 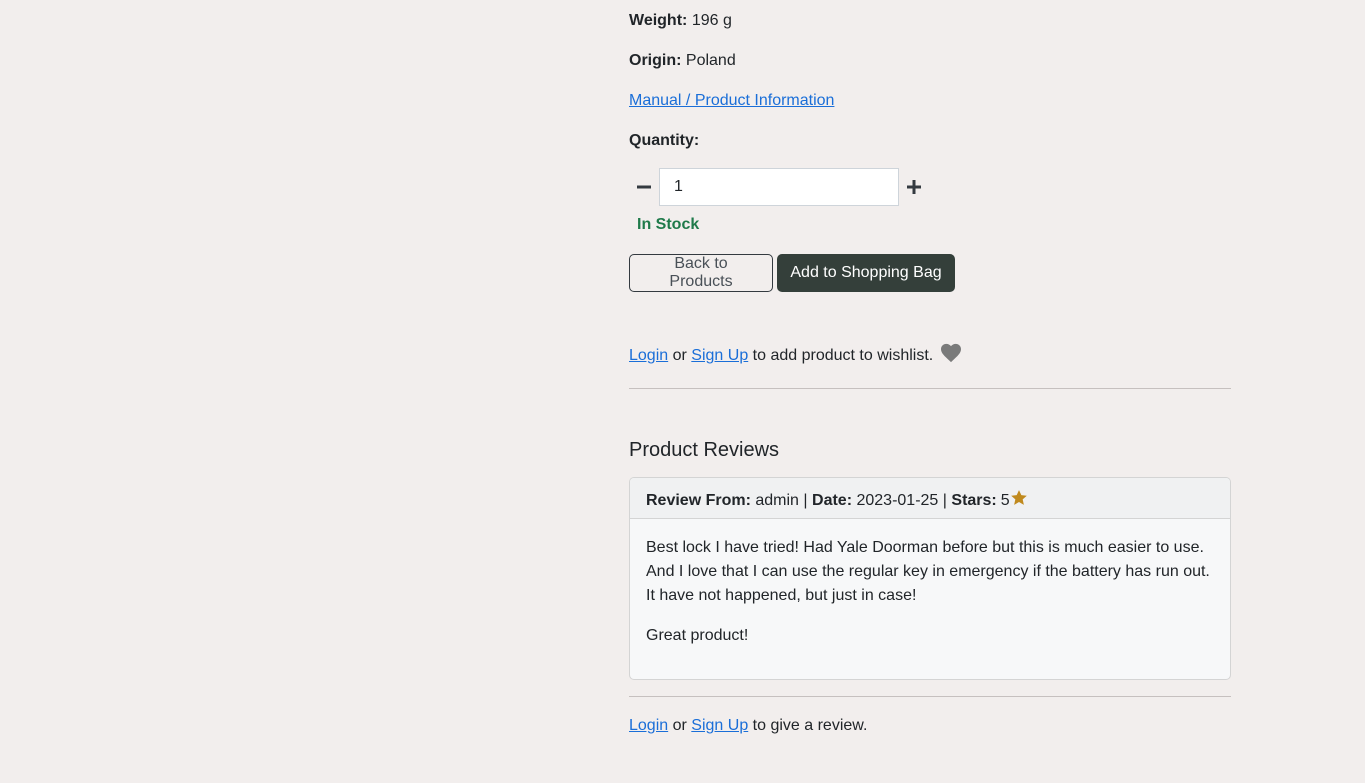 What do you see at coordinates (719, 355) in the screenshot?
I see `wishlist-signup-link: Sign Up` at bounding box center [719, 355].